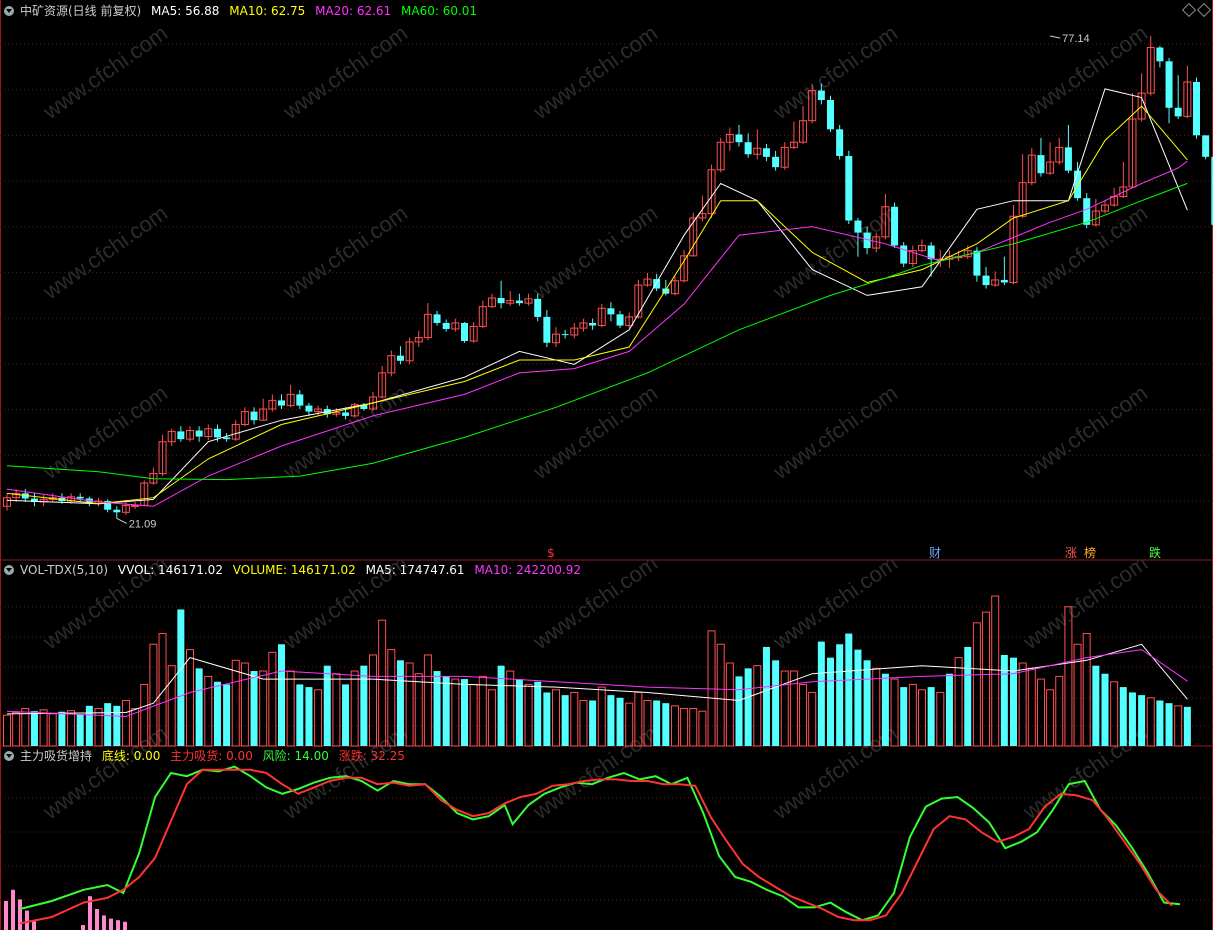 This screenshot has height=930, width=1213. I want to click on extreme-label: 21.09, so click(143, 524).